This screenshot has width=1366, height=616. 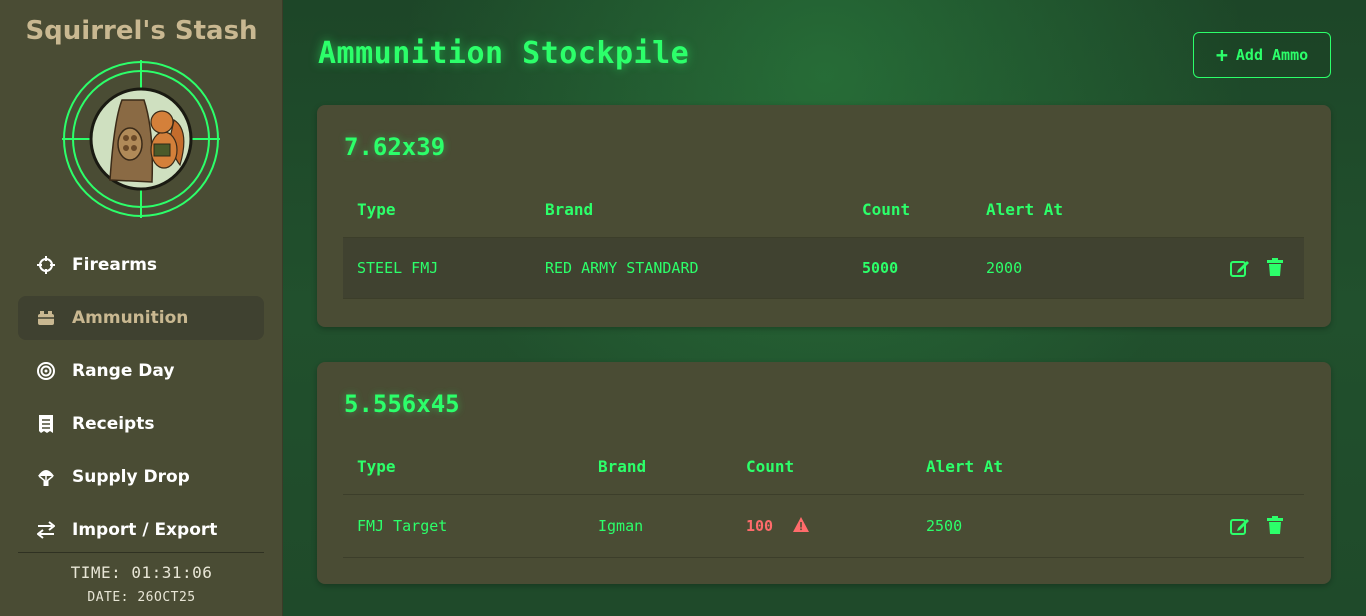 I want to click on sidebar-item-ammunition: Ammunition, so click(x=141, y=318).